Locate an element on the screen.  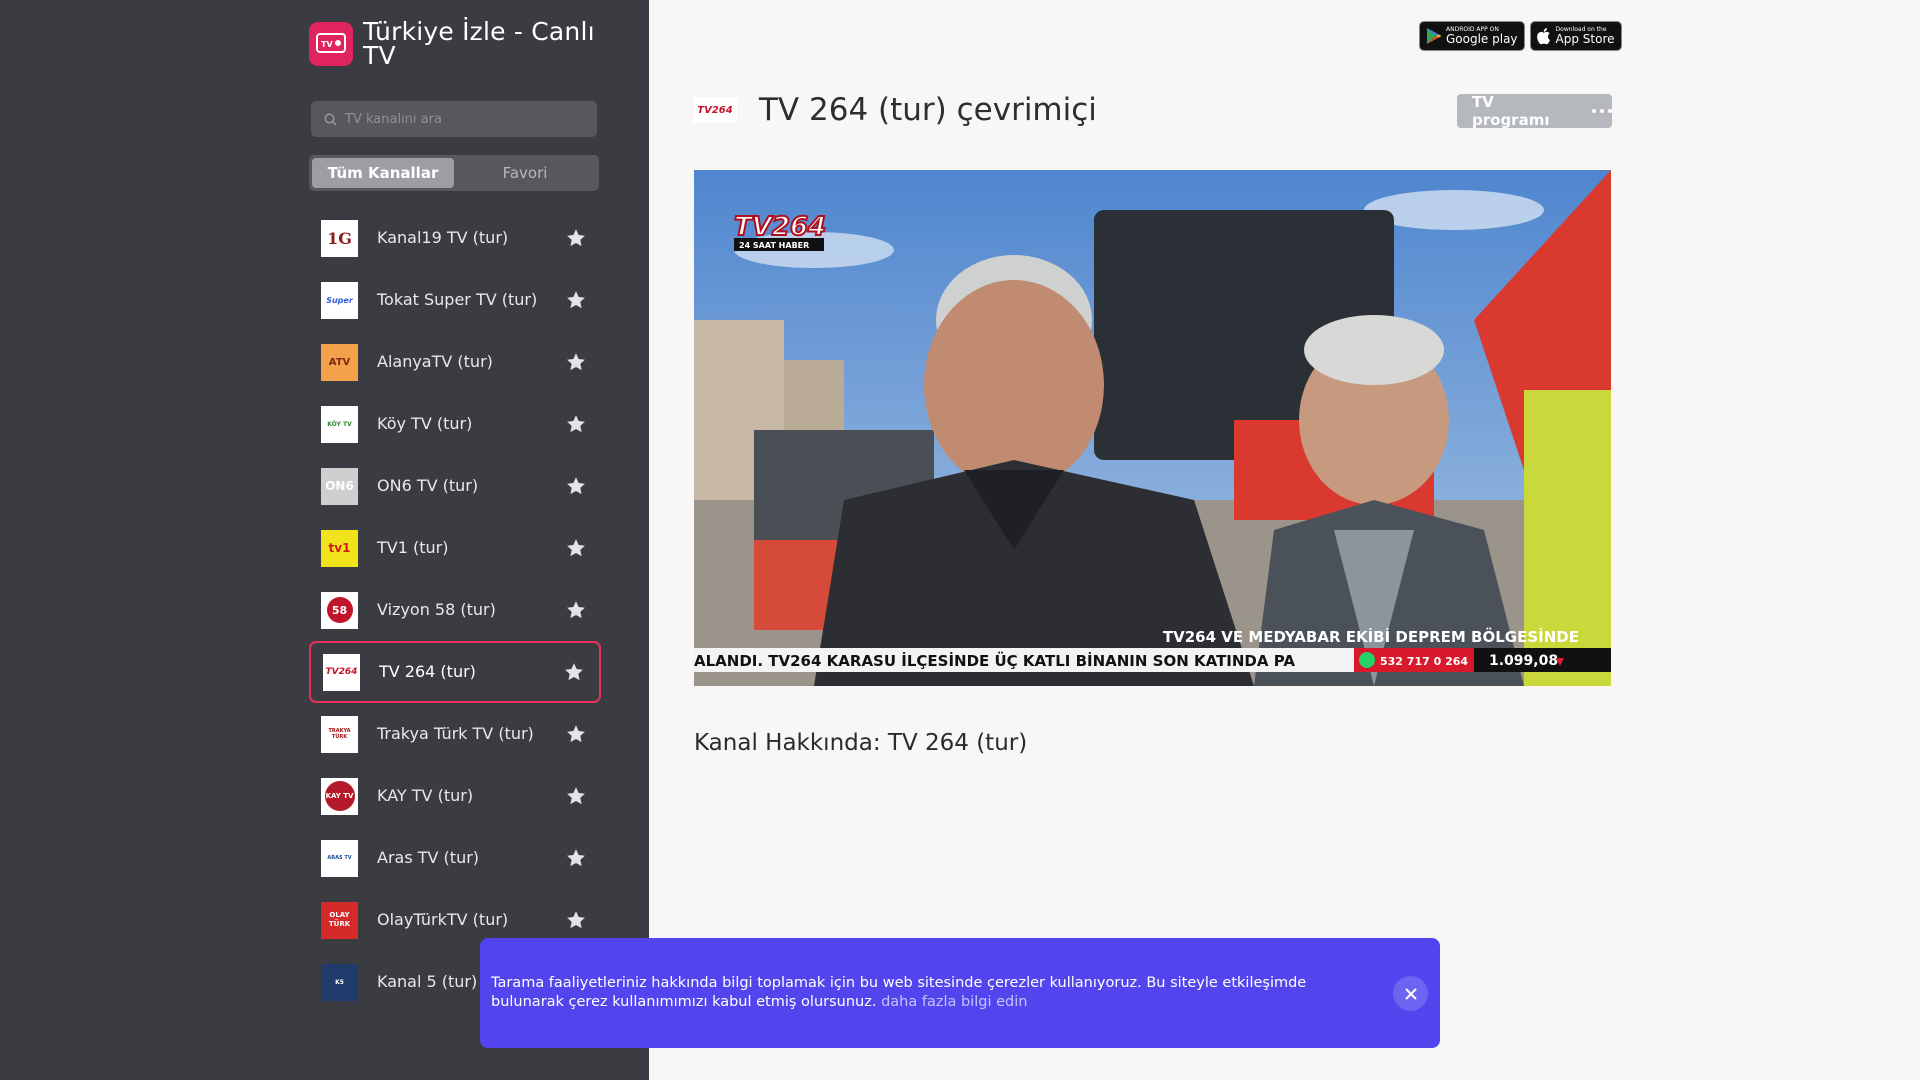
app-store-badge: Download on the App Store is located at coordinates (1575, 36).